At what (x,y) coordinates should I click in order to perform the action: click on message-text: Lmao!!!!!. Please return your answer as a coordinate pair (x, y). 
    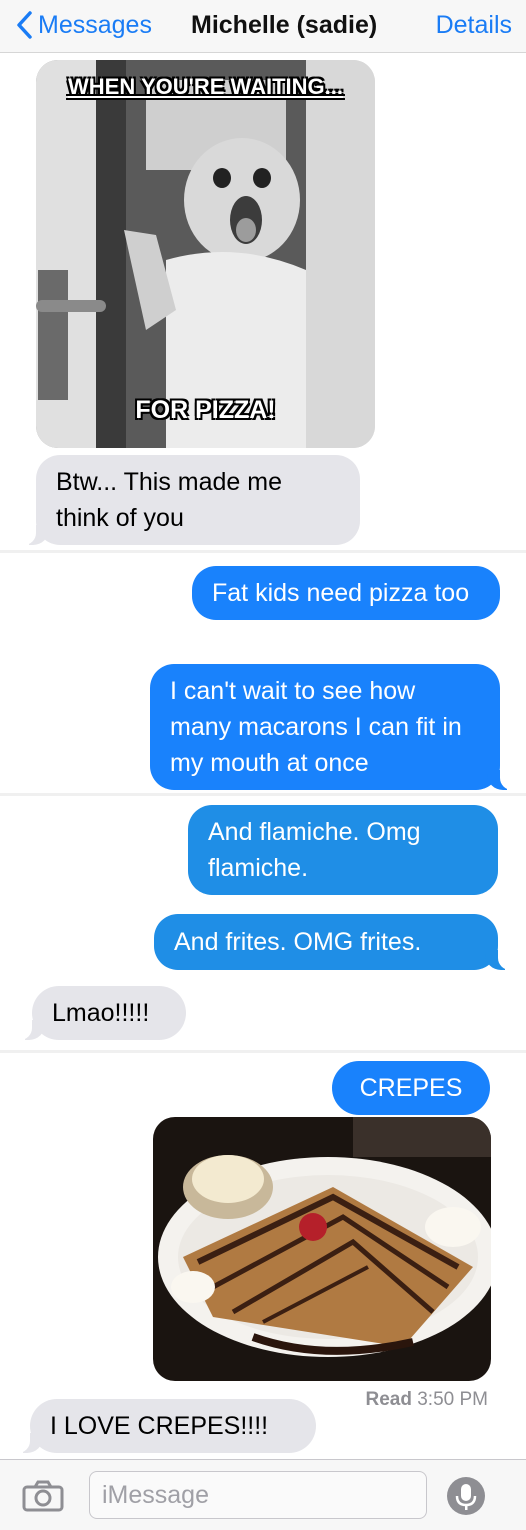
    Looking at the image, I should click on (101, 1013).